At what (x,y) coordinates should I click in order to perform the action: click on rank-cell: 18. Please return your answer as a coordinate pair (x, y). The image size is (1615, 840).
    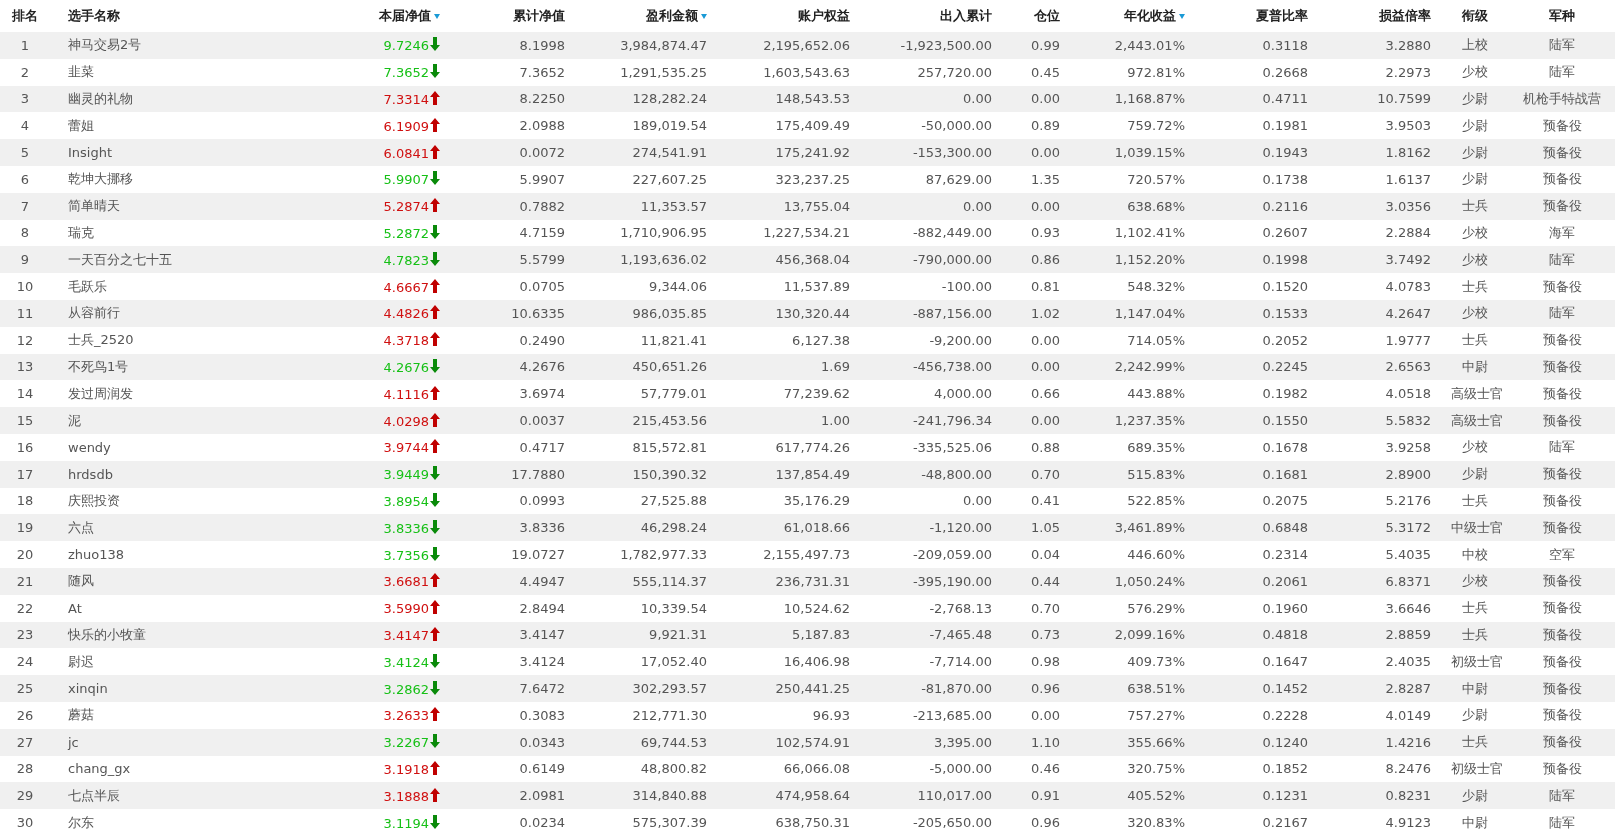
    Looking at the image, I should click on (25, 501).